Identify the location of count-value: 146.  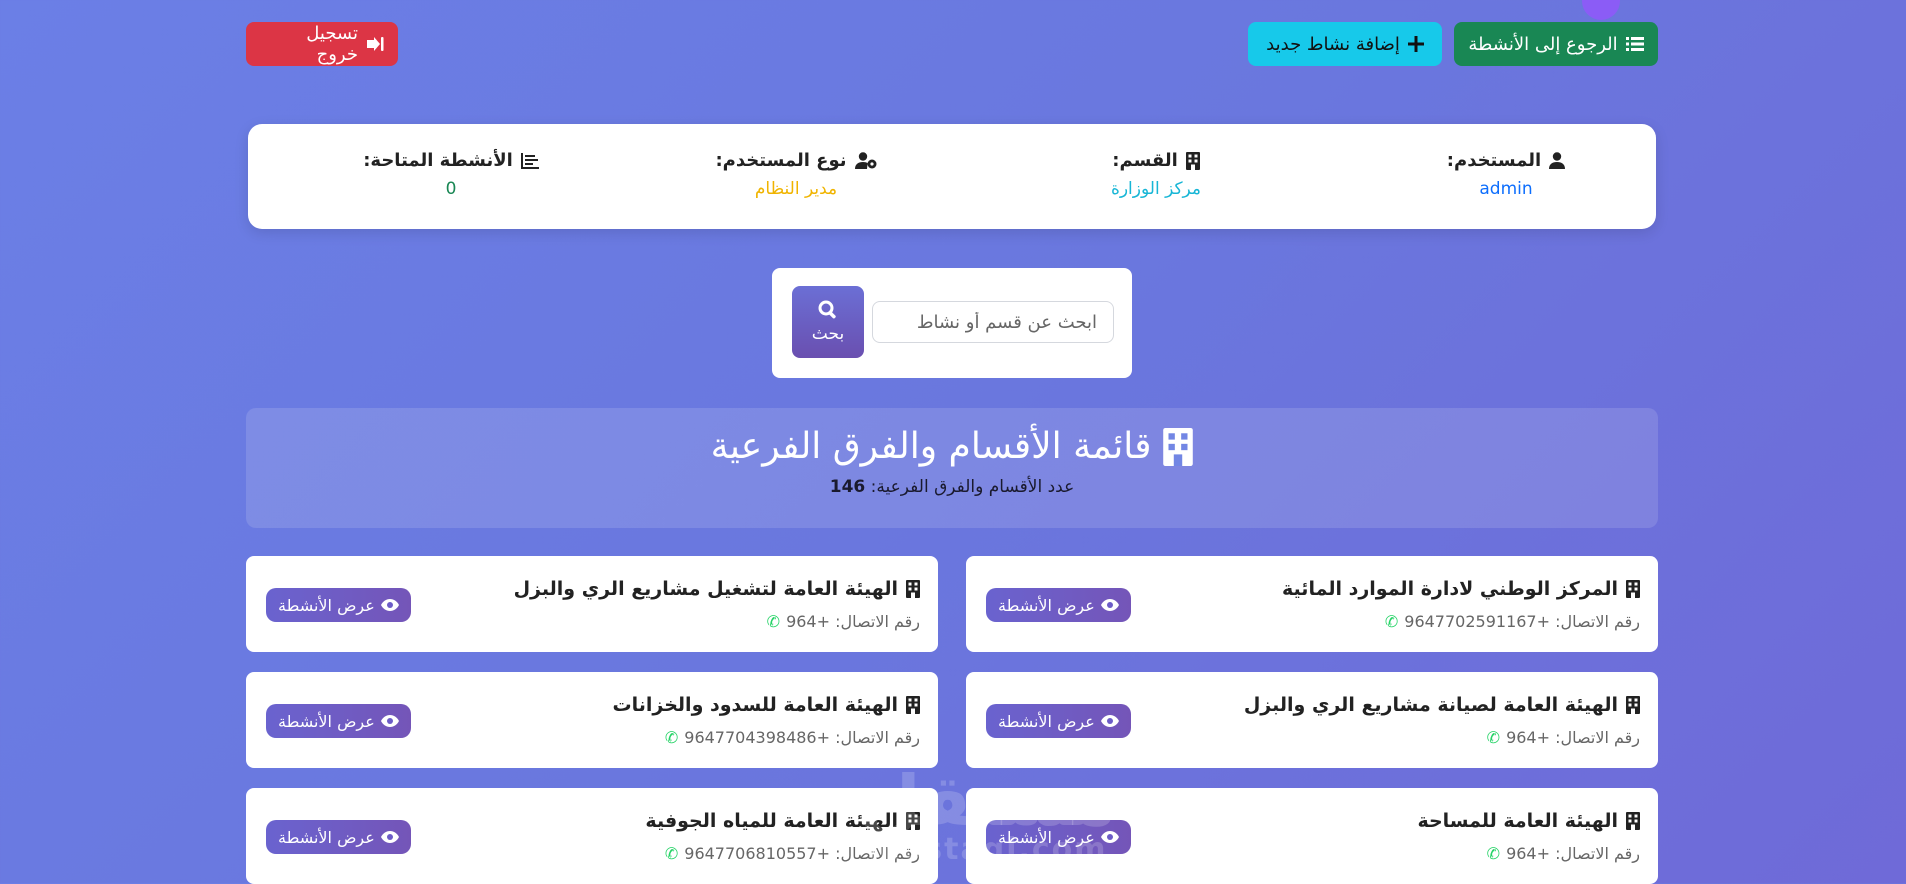
(847, 487).